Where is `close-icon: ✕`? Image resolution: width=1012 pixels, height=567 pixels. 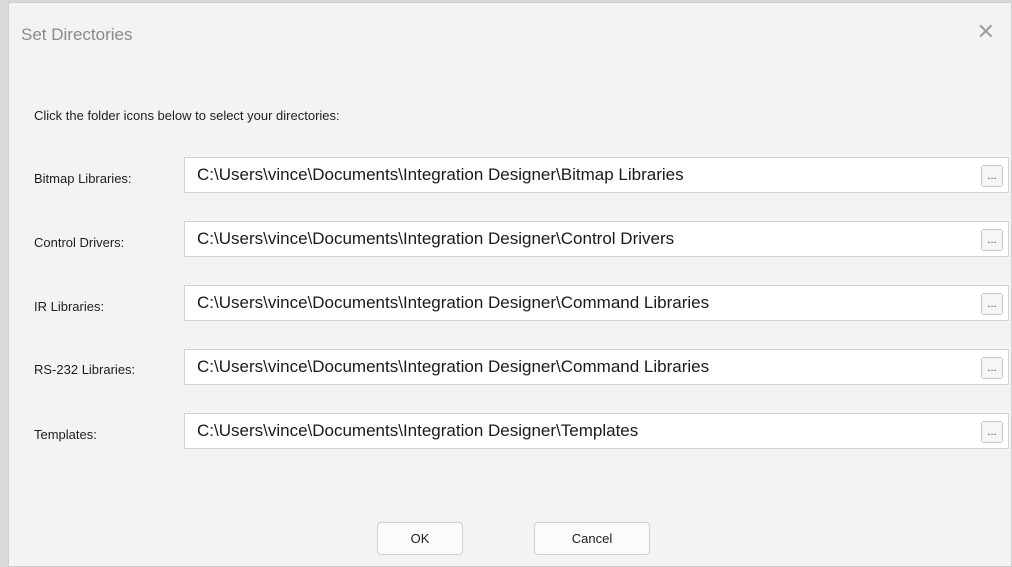 close-icon: ✕ is located at coordinates (986, 32).